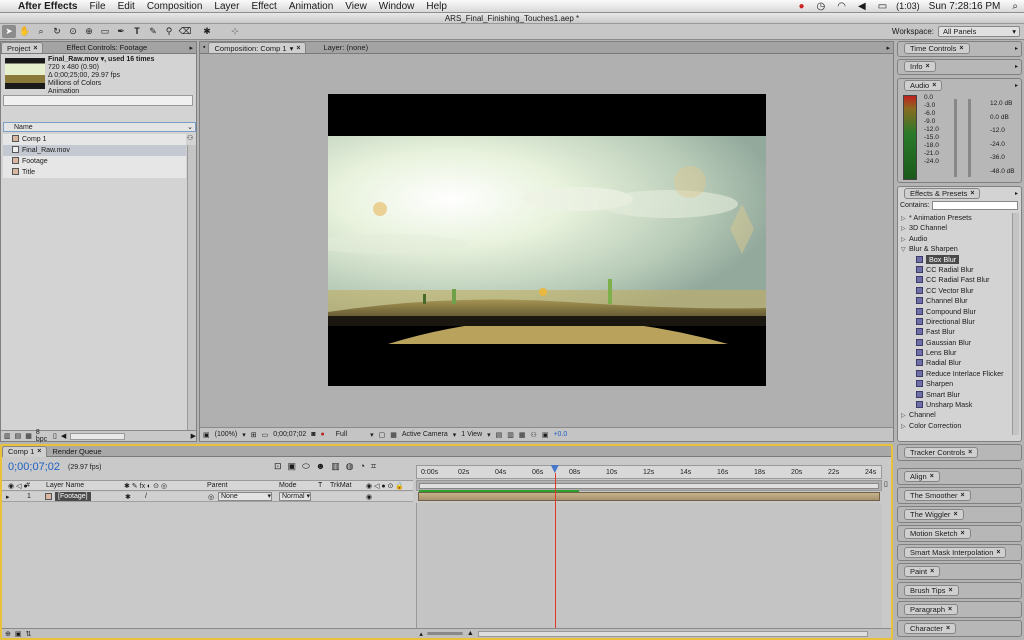 The height and width of the screenshot is (640, 1024). What do you see at coordinates (25, 31) in the screenshot?
I see `hand-tool-icon: ✋` at bounding box center [25, 31].